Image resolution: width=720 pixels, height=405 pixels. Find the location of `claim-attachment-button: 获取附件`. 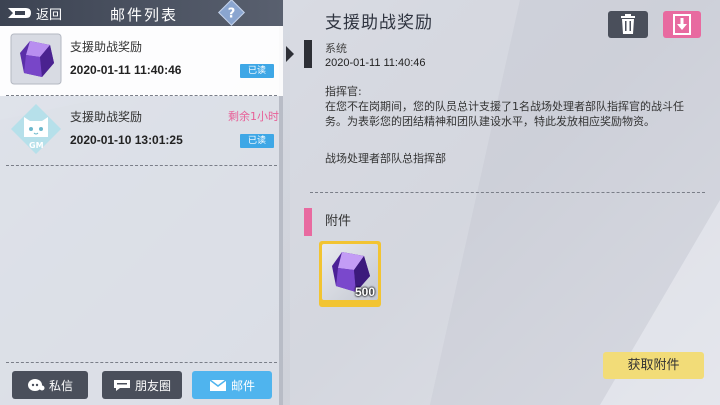

claim-attachment-button: 获取附件 is located at coordinates (653, 365).